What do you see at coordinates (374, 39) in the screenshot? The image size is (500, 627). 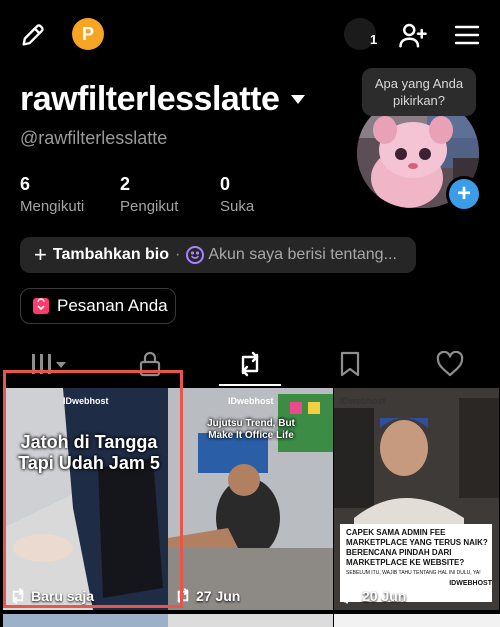 I see `notification-count: 1` at bounding box center [374, 39].